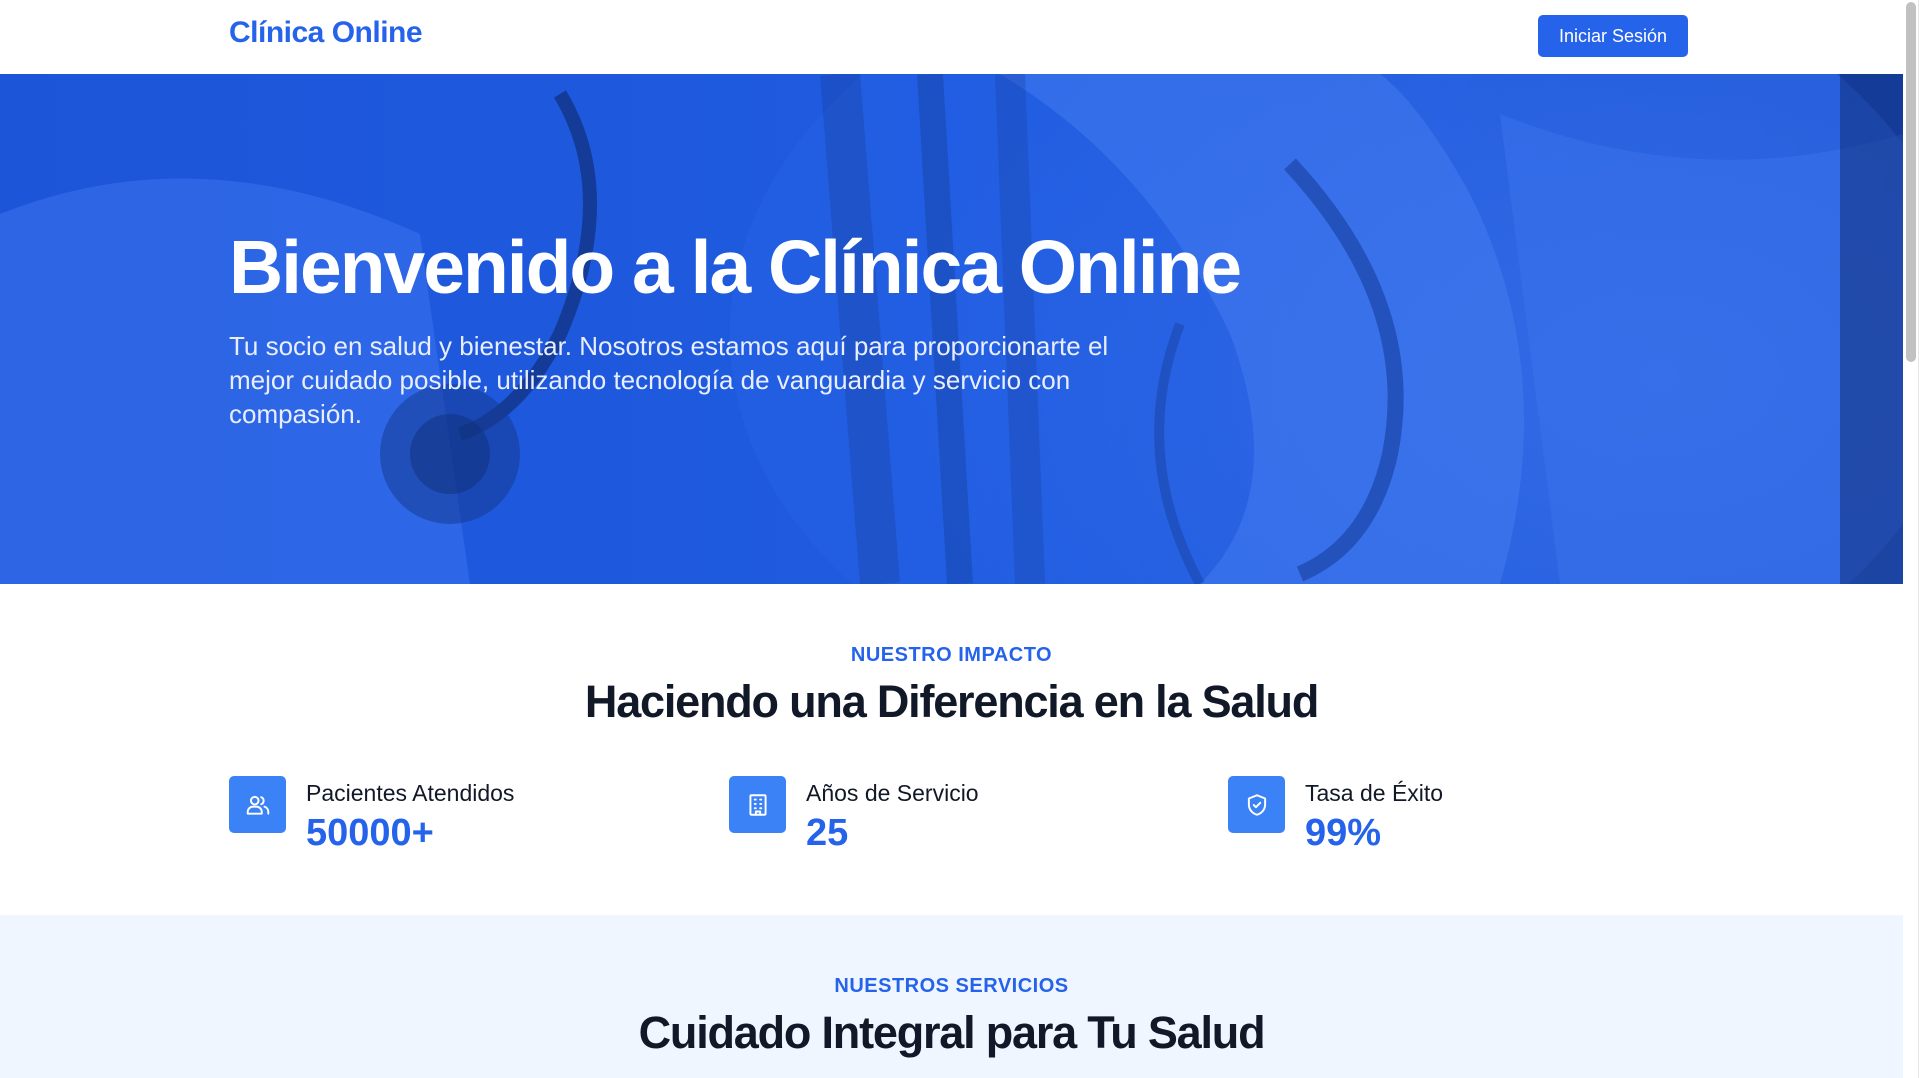 The image size is (1919, 1078). What do you see at coordinates (1374, 793) in the screenshot?
I see `stat-label: Tasa de Éxito` at bounding box center [1374, 793].